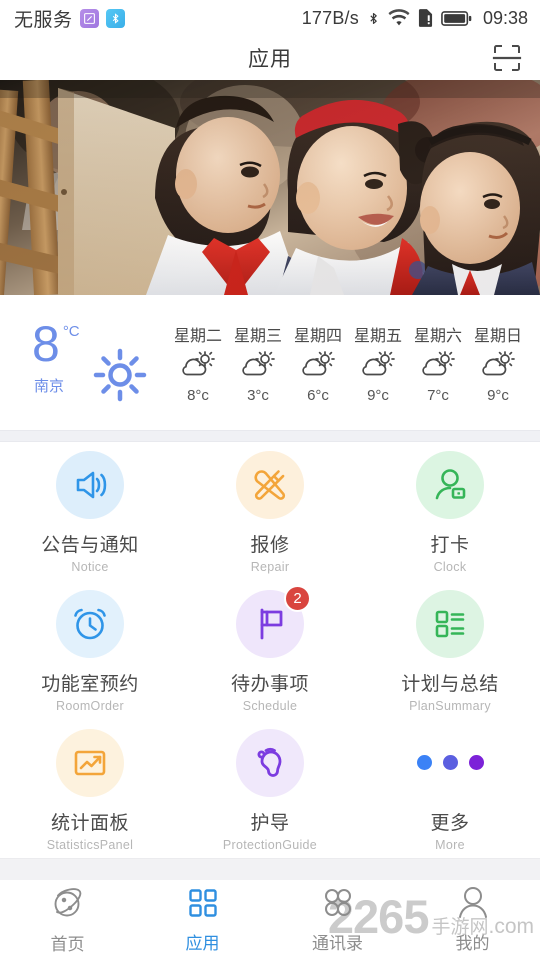  I want to click on title-bar: 应用, so click(270, 58).